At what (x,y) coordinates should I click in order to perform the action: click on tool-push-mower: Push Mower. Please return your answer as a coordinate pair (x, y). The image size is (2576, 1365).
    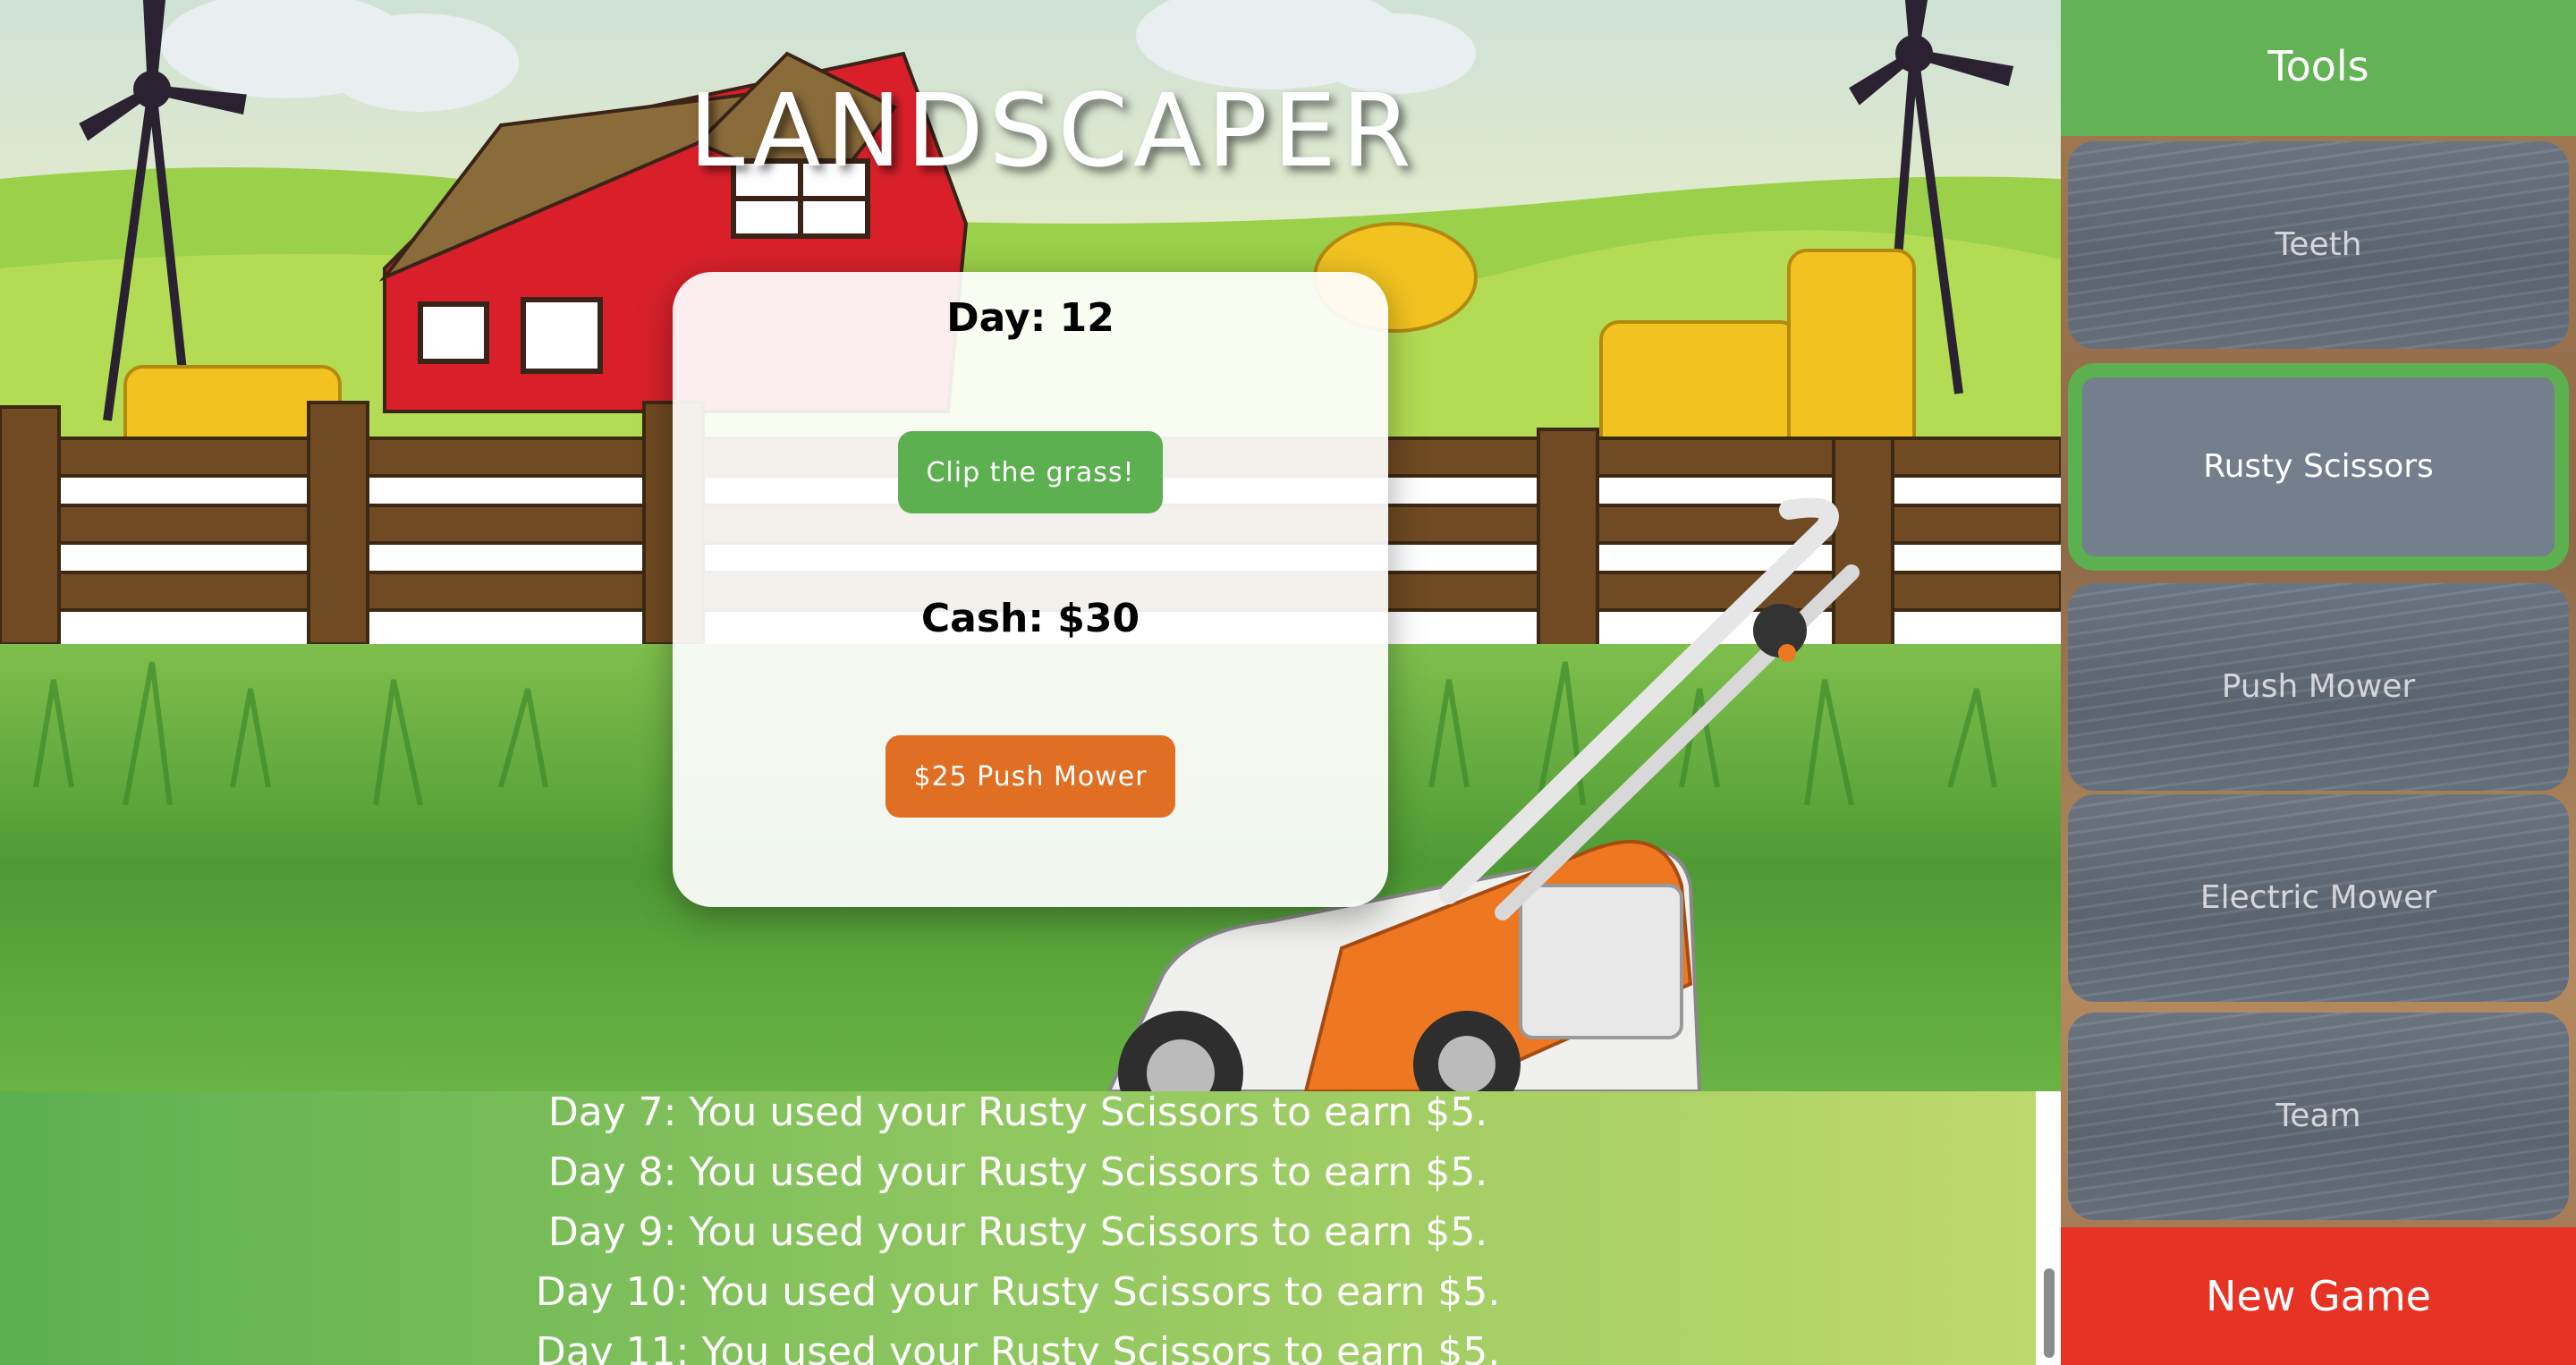
    Looking at the image, I should click on (2318, 687).